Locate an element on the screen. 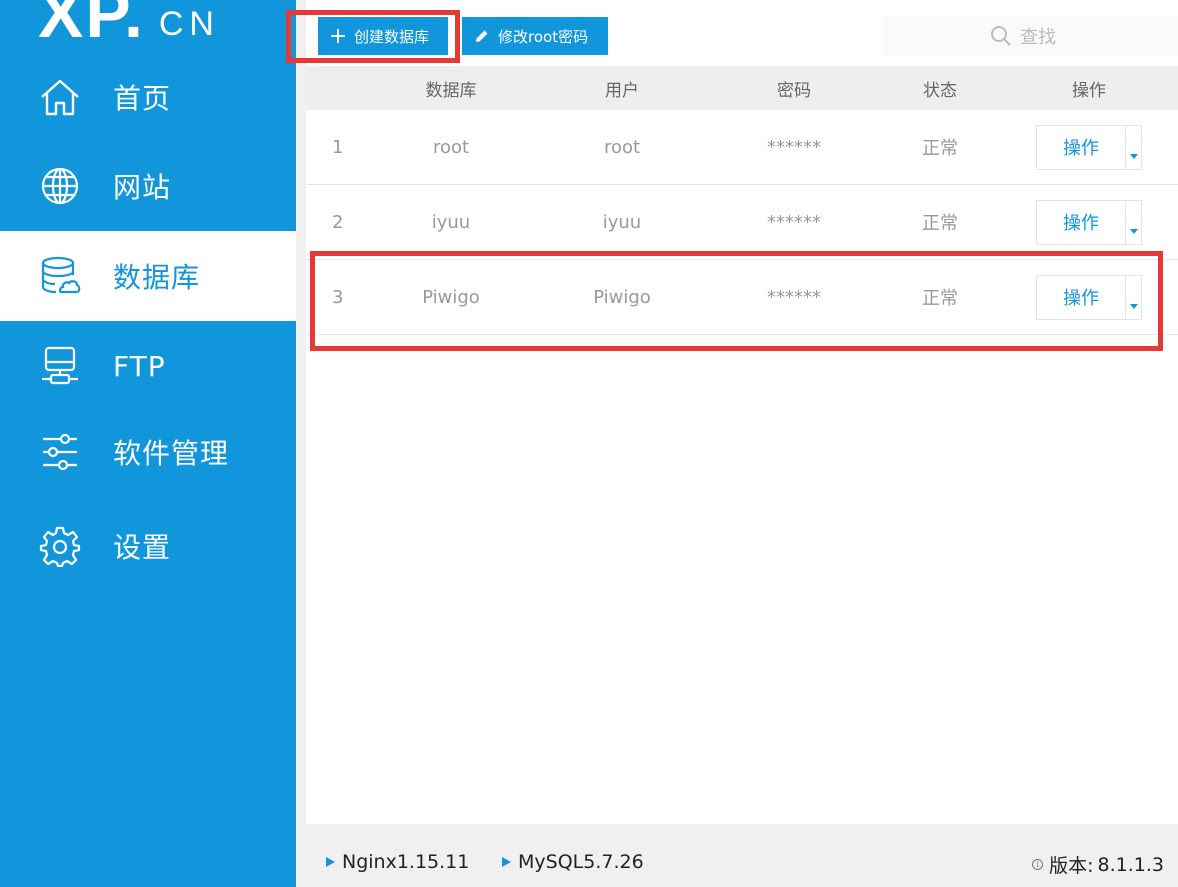  table-header: 数据库 用户 密码 状态 操作 is located at coordinates (742, 88).